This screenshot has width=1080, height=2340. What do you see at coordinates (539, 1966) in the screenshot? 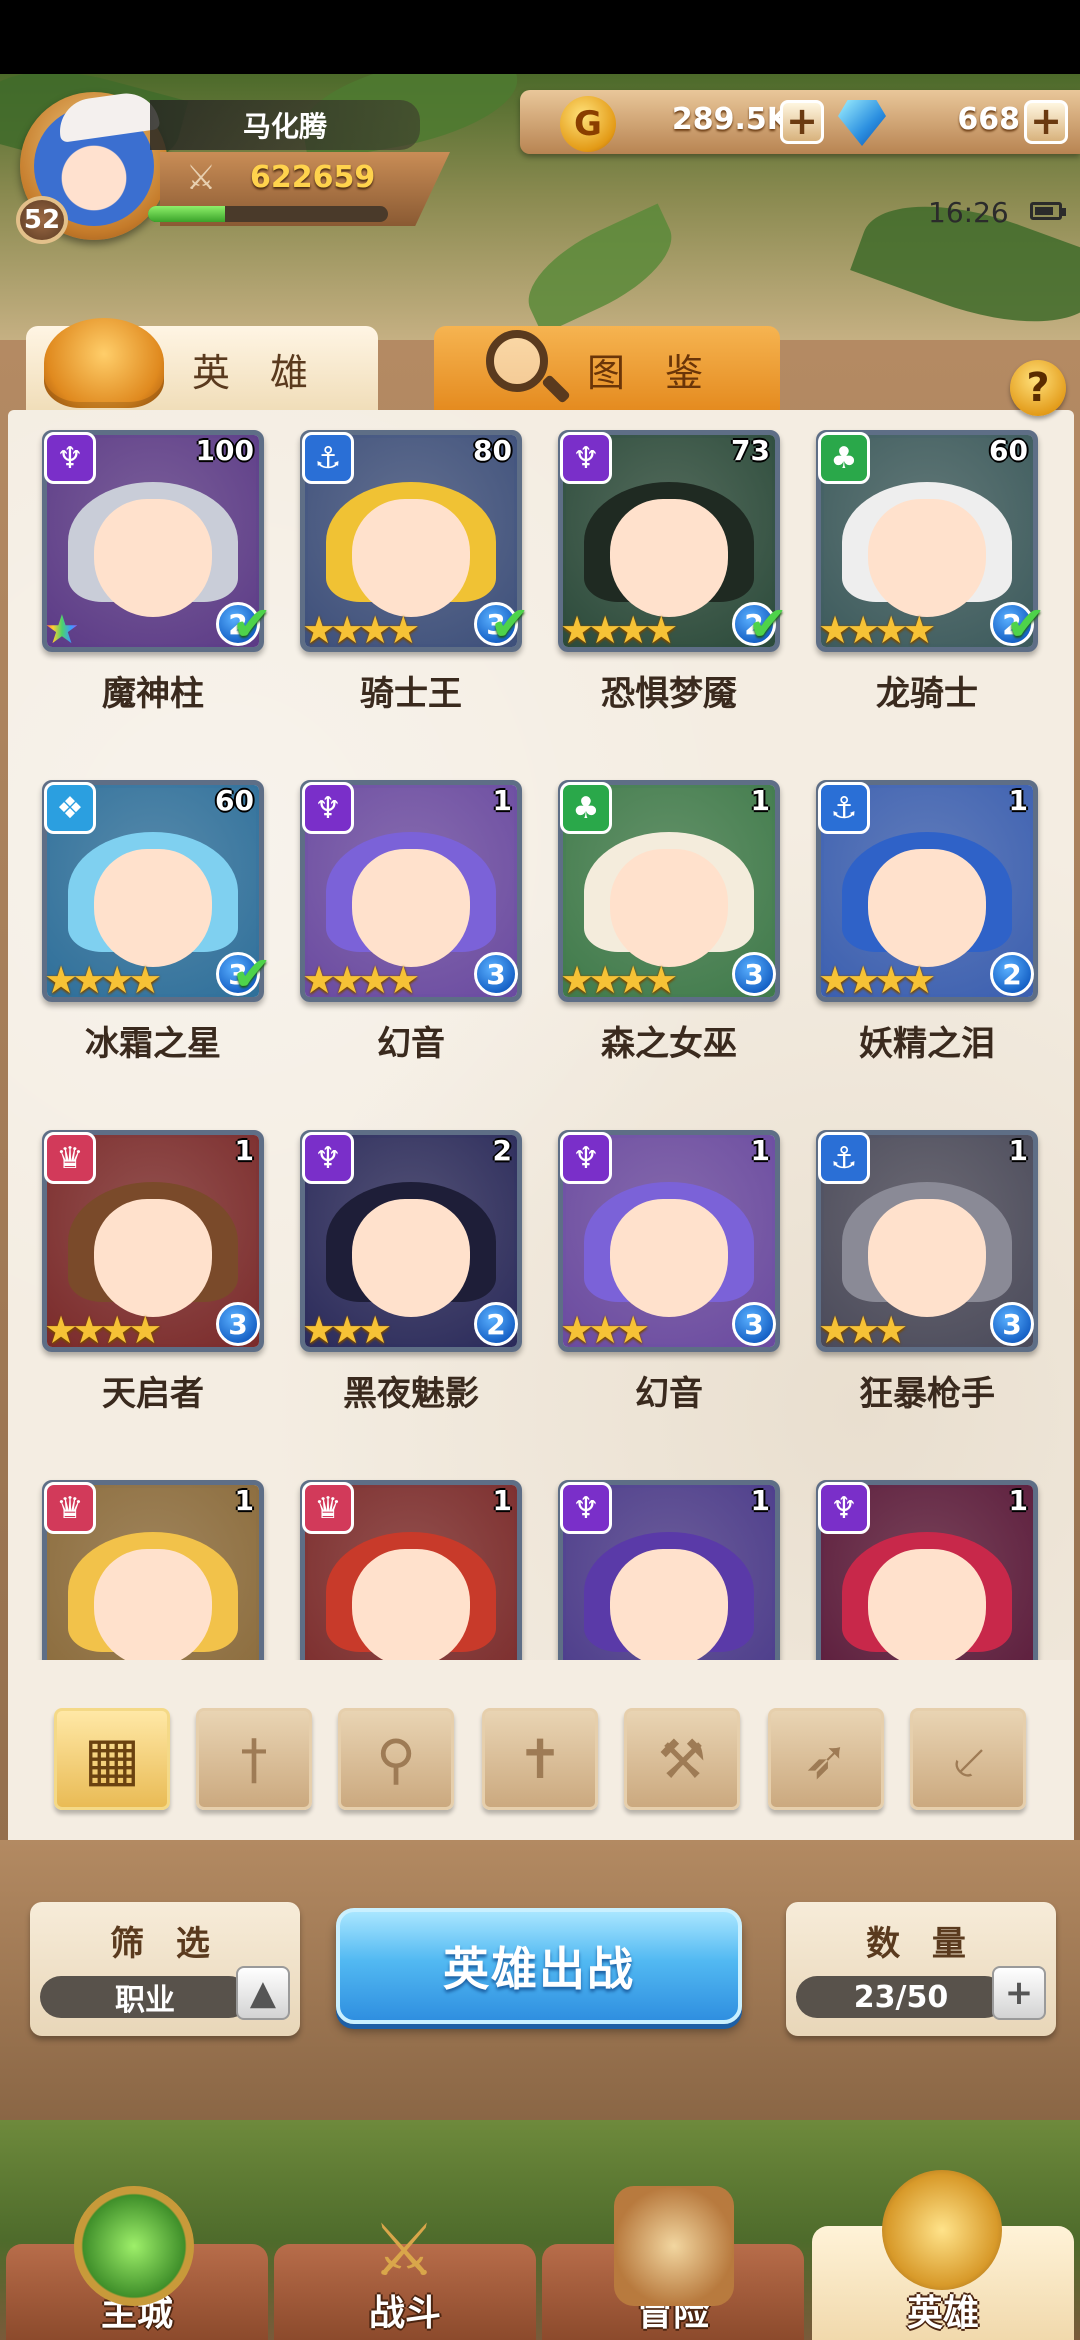
I see `deploy-heroes-button: 英雄出战` at bounding box center [539, 1966].